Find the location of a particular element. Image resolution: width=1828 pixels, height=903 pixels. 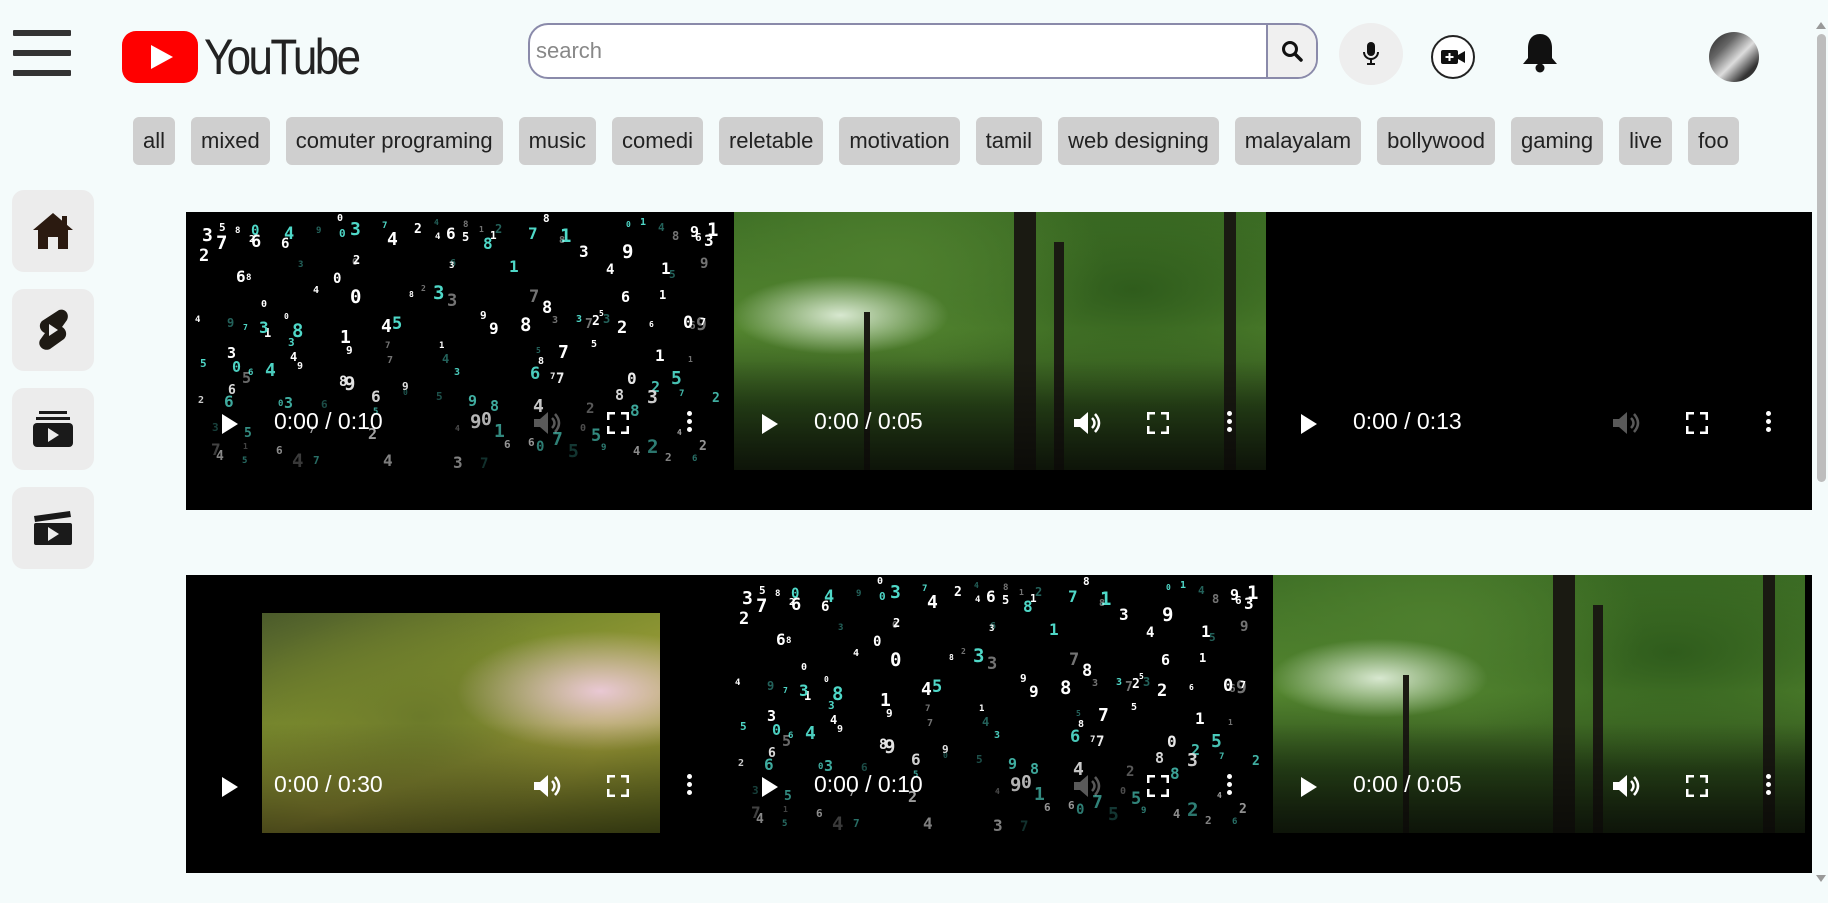

subscriptions-icon is located at coordinates (53, 429).